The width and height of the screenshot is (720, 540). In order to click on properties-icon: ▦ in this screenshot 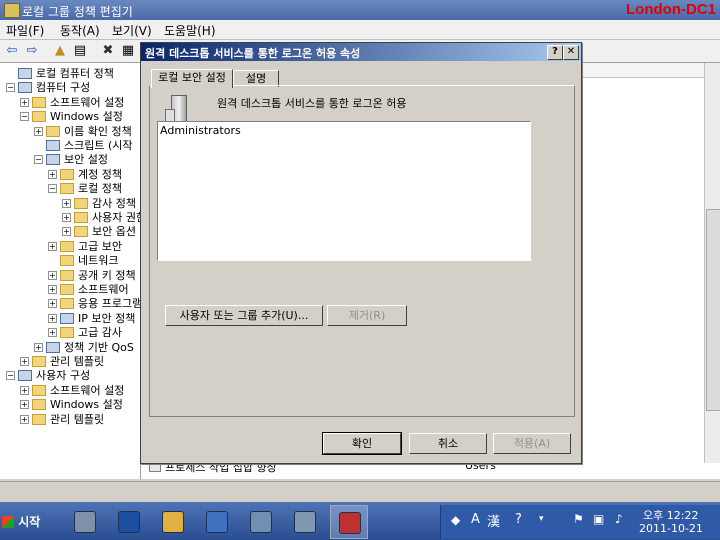, I will do `click(128, 51)`.